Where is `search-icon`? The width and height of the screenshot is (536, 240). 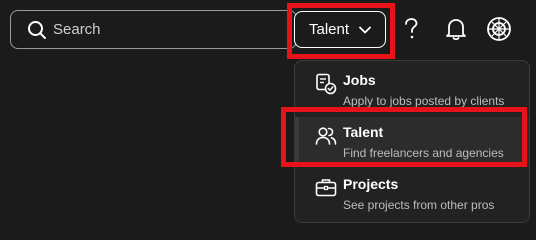
search-icon is located at coordinates (37, 30).